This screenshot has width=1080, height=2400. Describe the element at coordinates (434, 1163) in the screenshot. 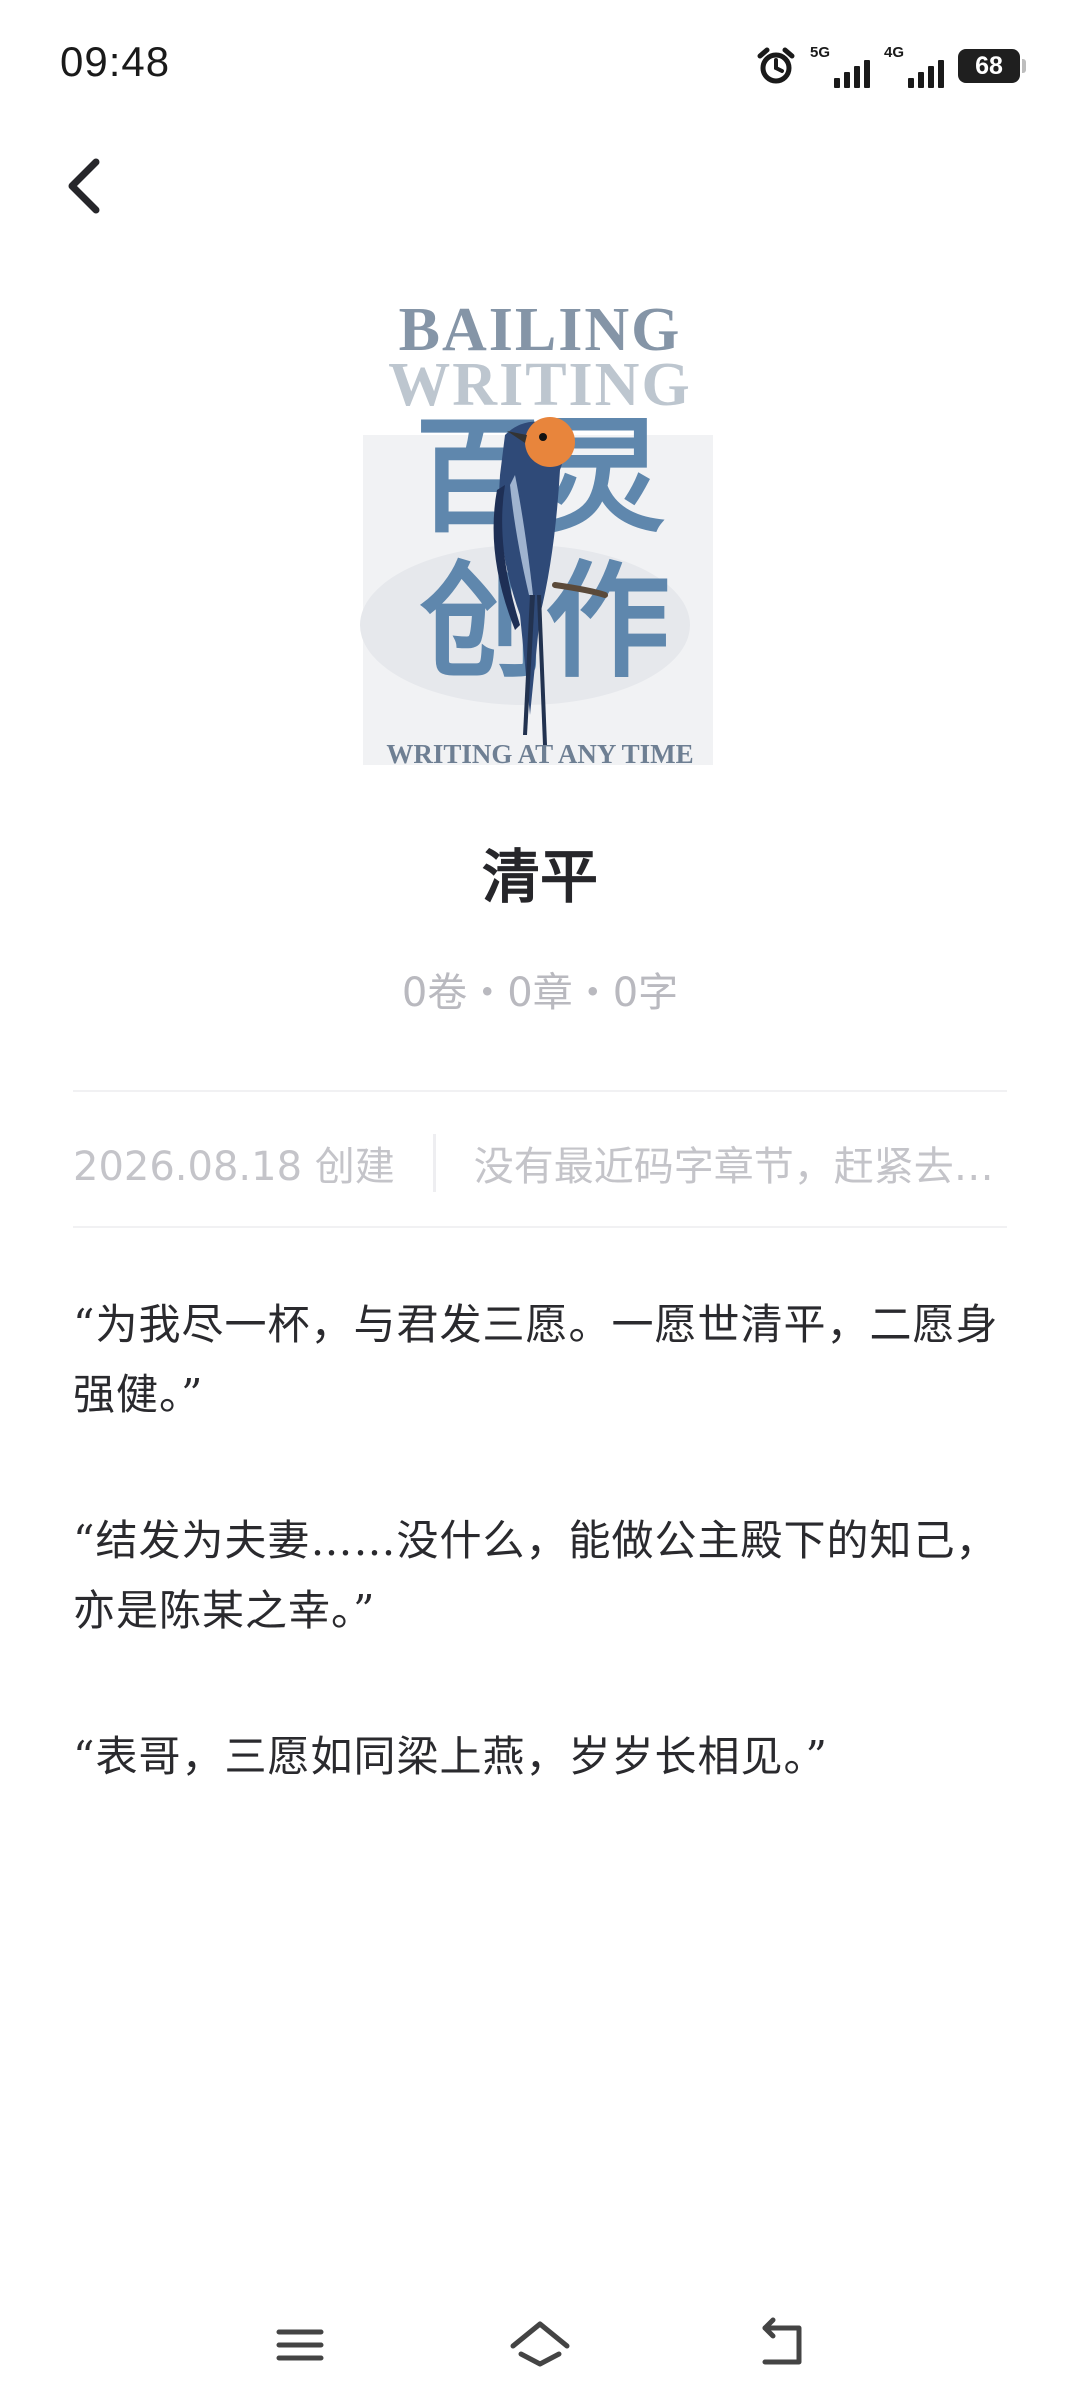

I see `info-separator` at that location.